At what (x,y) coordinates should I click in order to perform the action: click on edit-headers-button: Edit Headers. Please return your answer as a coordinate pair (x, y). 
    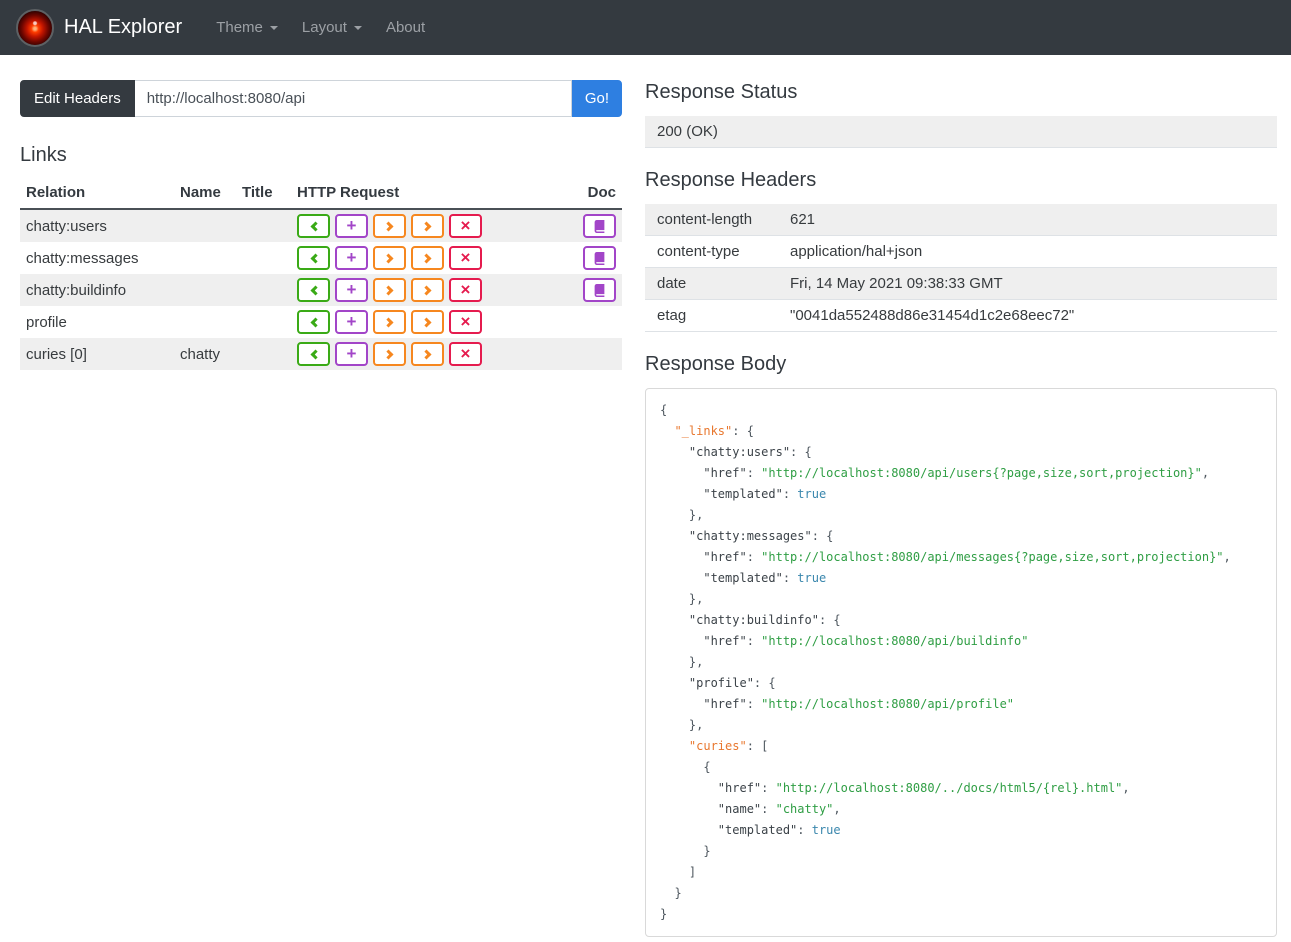
    Looking at the image, I should click on (77, 98).